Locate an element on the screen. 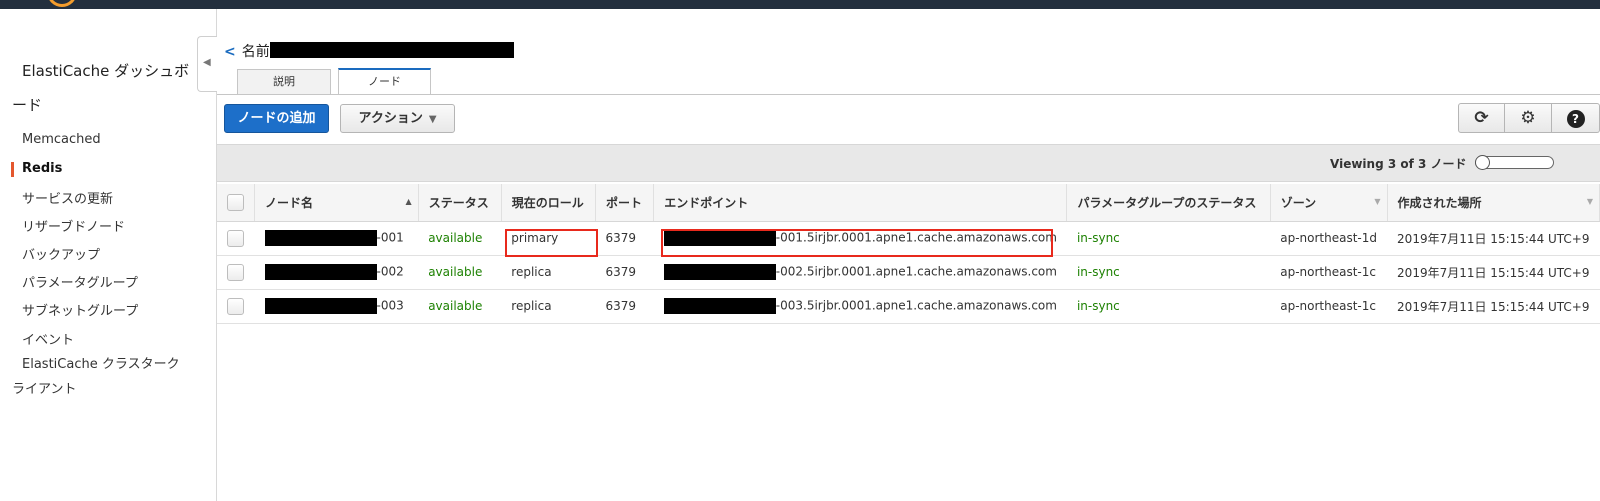 Image resolution: width=1600 pixels, height=501 pixels. column-label: エンドポイント is located at coordinates (706, 202).